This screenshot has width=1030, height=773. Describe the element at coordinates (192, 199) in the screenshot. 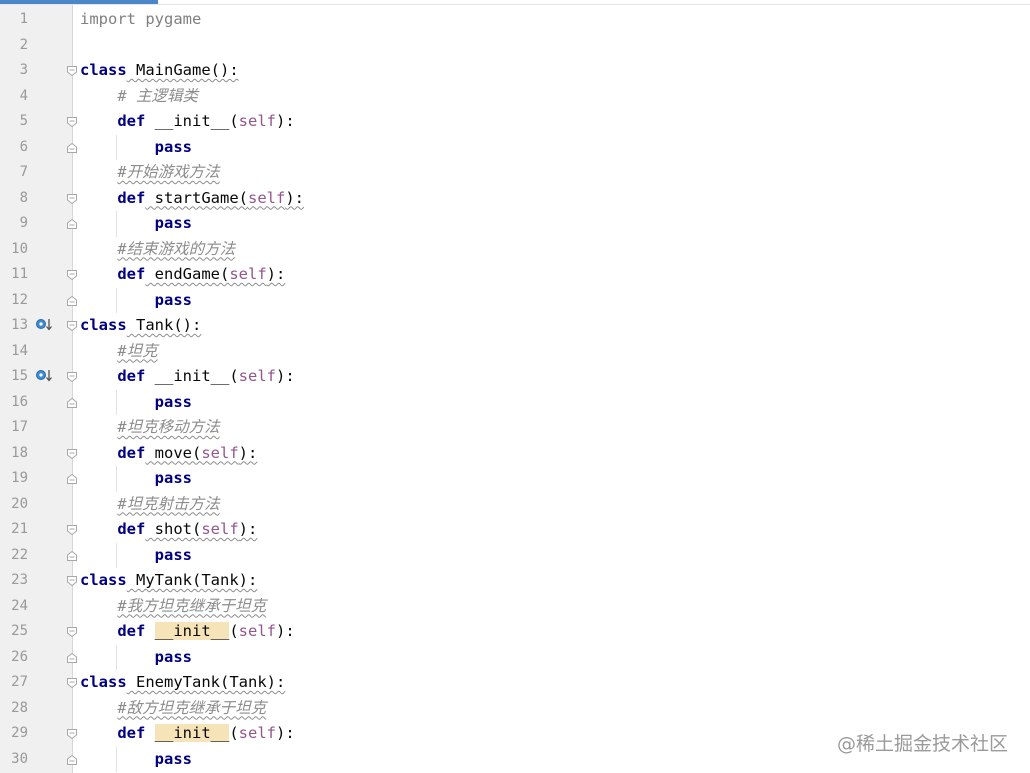

I see `code-line: def startGame(self):` at that location.